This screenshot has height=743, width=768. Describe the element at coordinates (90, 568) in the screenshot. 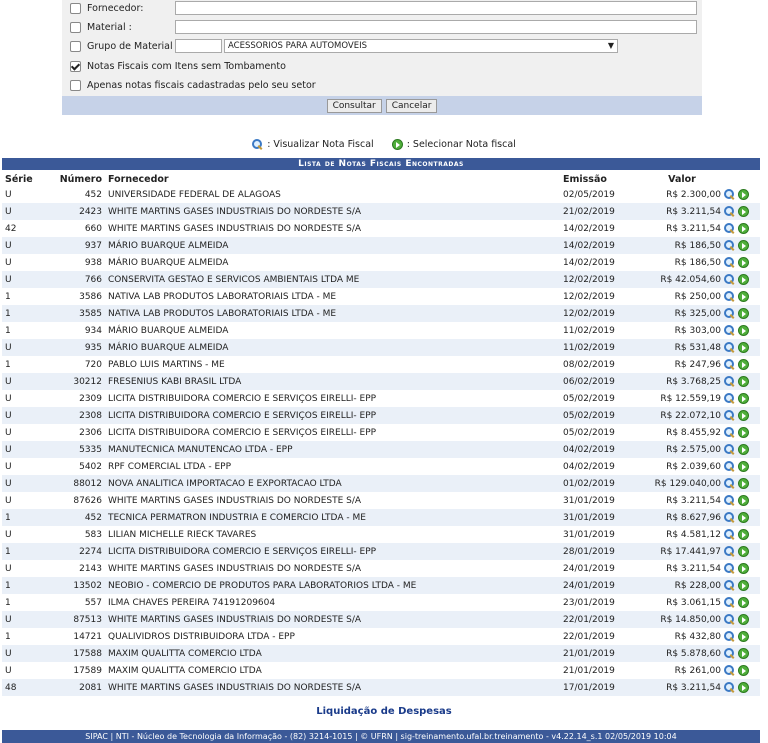

I see `cell-numero: 2143` at that location.